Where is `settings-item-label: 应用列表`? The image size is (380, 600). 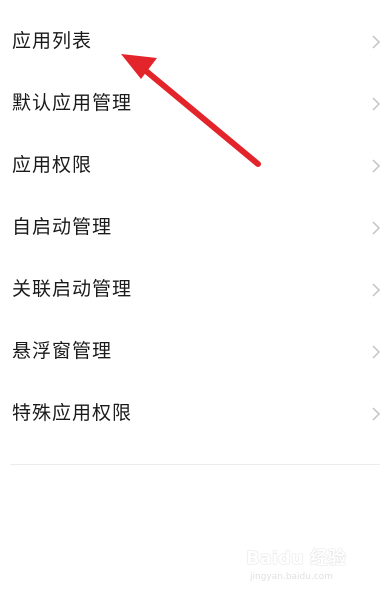 settings-item-label: 应用列表 is located at coordinates (52, 41).